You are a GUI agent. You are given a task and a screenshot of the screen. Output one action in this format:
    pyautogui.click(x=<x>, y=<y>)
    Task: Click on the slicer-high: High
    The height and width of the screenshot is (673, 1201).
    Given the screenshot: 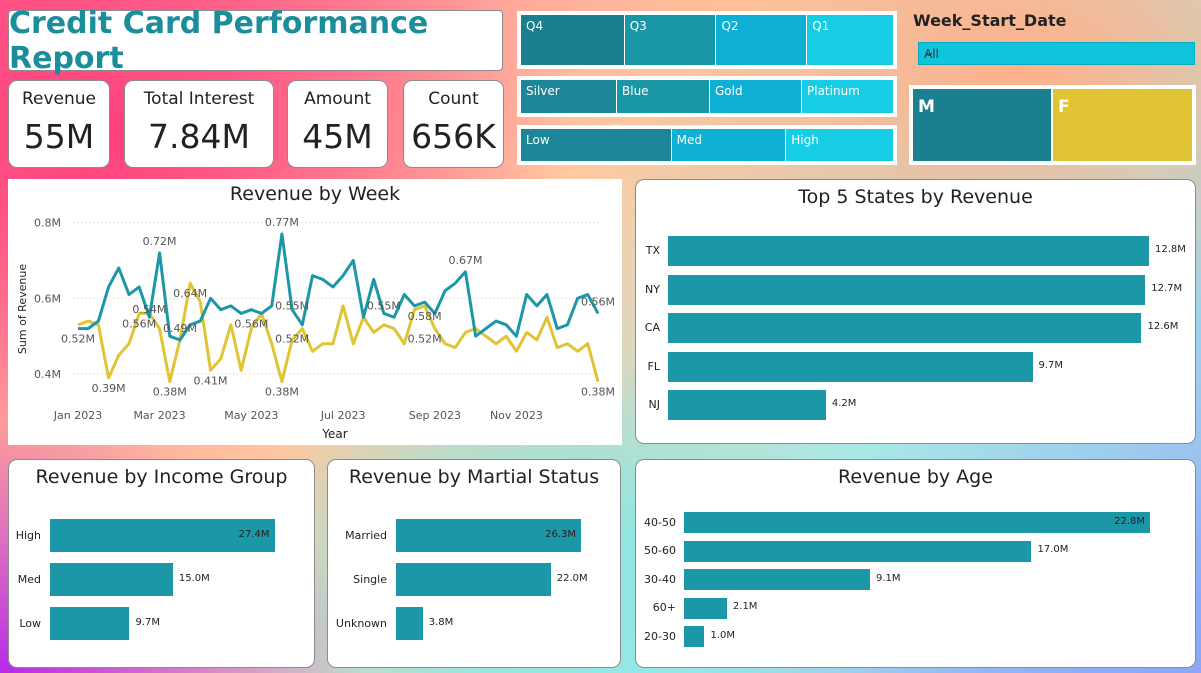 What is the action you would take?
    pyautogui.click(x=839, y=145)
    